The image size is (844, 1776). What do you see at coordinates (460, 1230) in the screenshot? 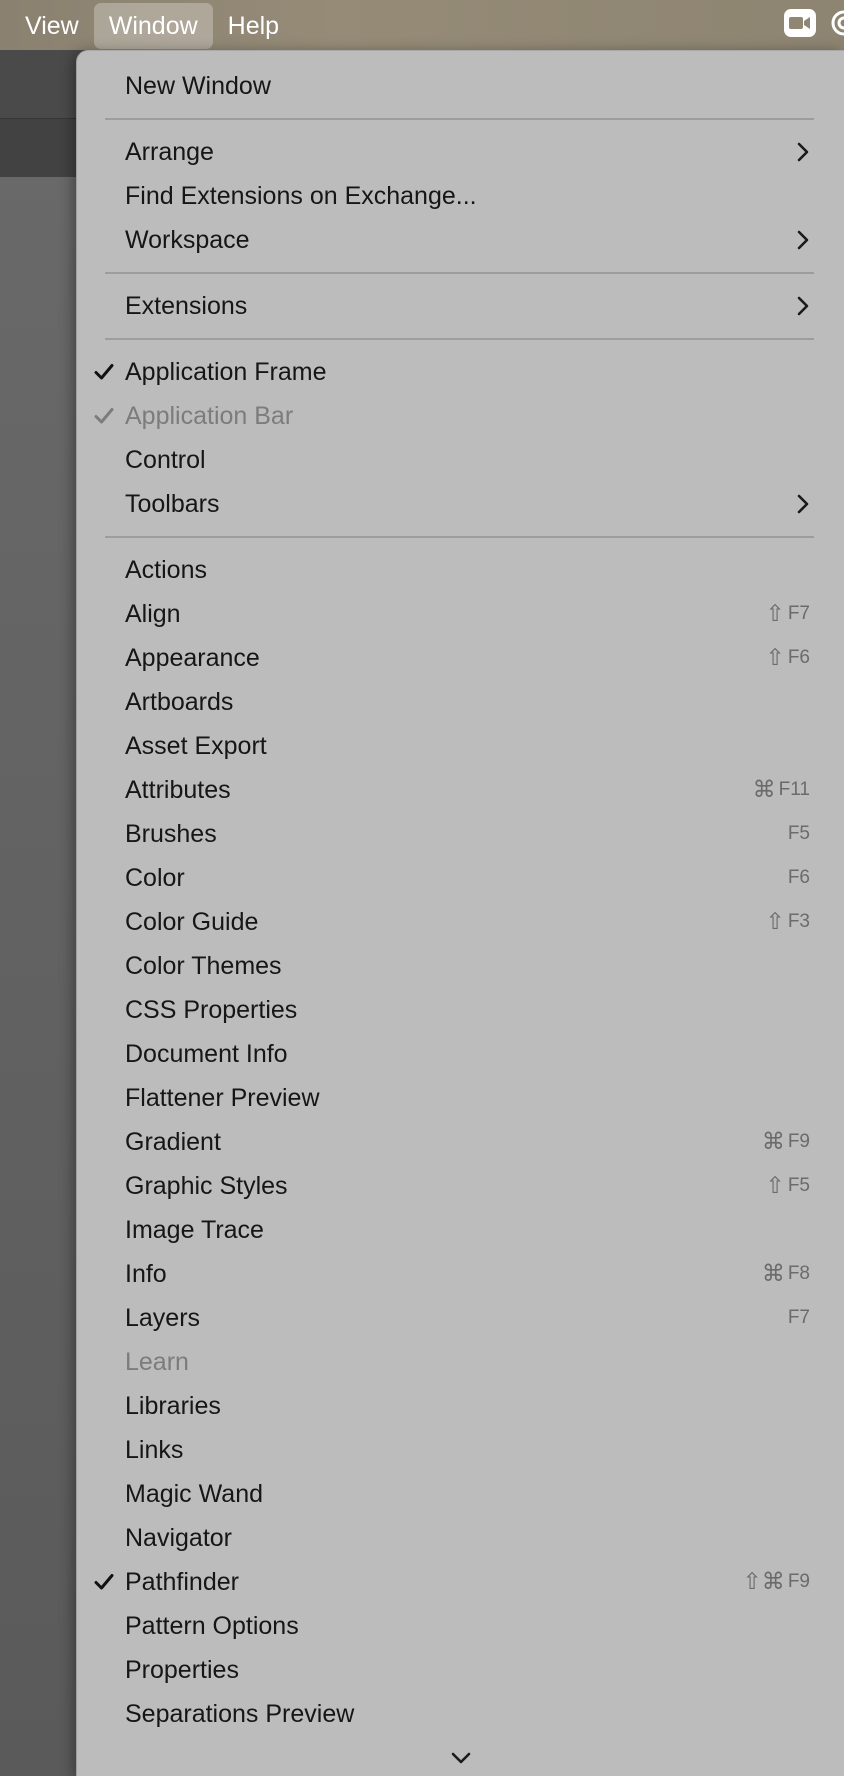
I see `menu-item-image-trace: Image Trace` at bounding box center [460, 1230].